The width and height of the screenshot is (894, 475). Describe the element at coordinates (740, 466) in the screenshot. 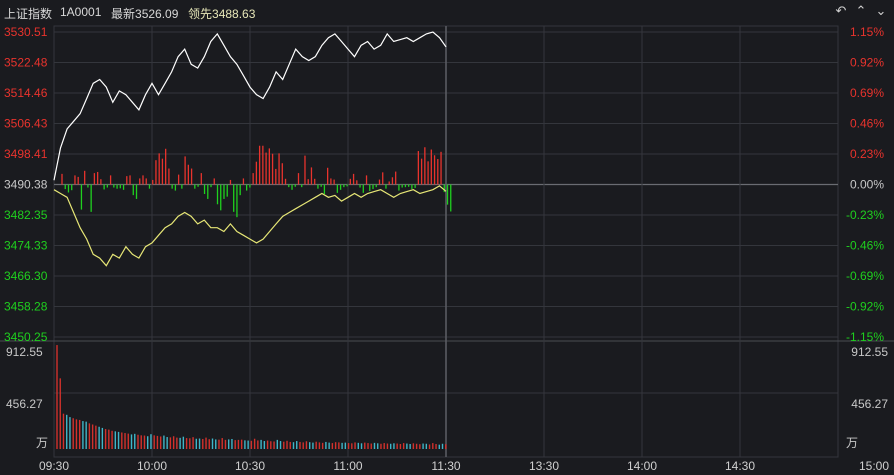

I see `time-tick-label: 14:30` at that location.